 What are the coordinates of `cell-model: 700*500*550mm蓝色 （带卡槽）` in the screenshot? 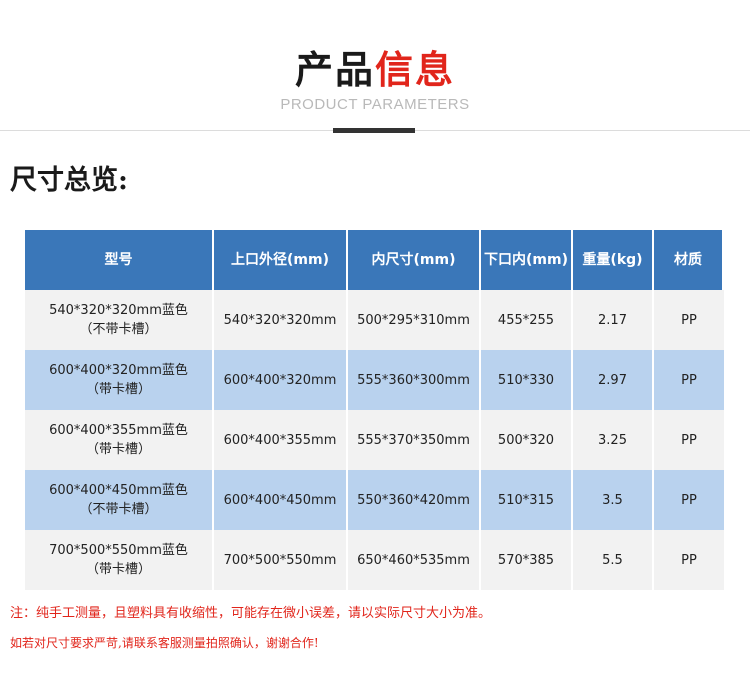 It's located at (119, 560).